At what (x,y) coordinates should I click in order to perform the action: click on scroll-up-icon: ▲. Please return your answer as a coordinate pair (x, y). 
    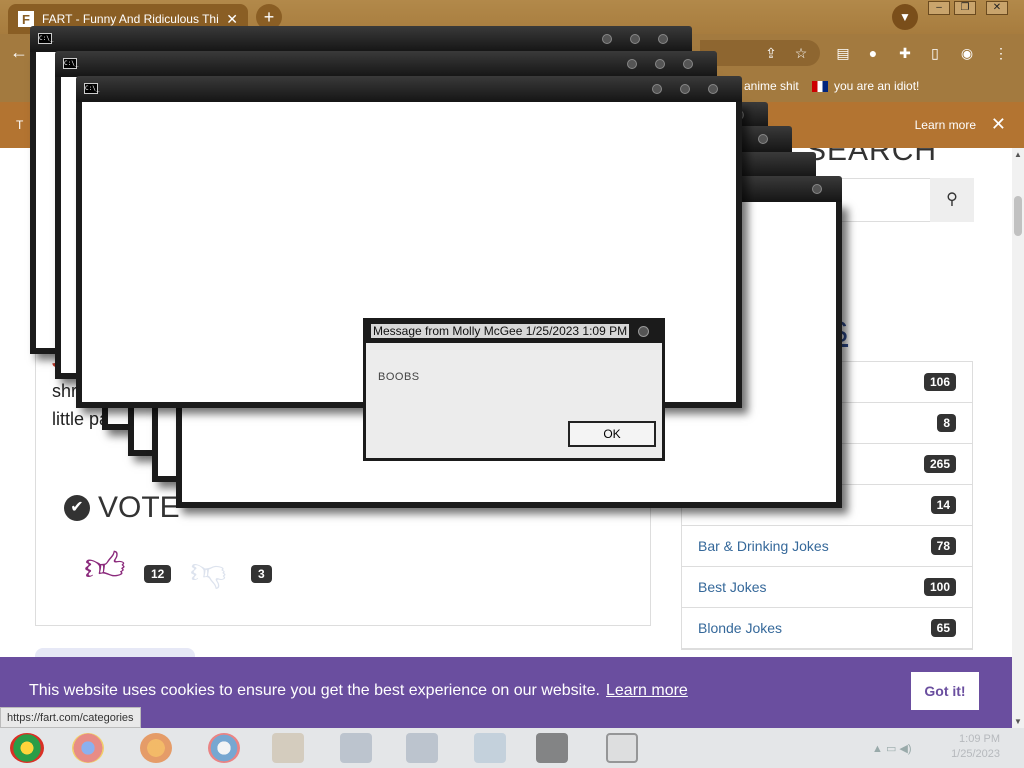
    Looking at the image, I should click on (1018, 154).